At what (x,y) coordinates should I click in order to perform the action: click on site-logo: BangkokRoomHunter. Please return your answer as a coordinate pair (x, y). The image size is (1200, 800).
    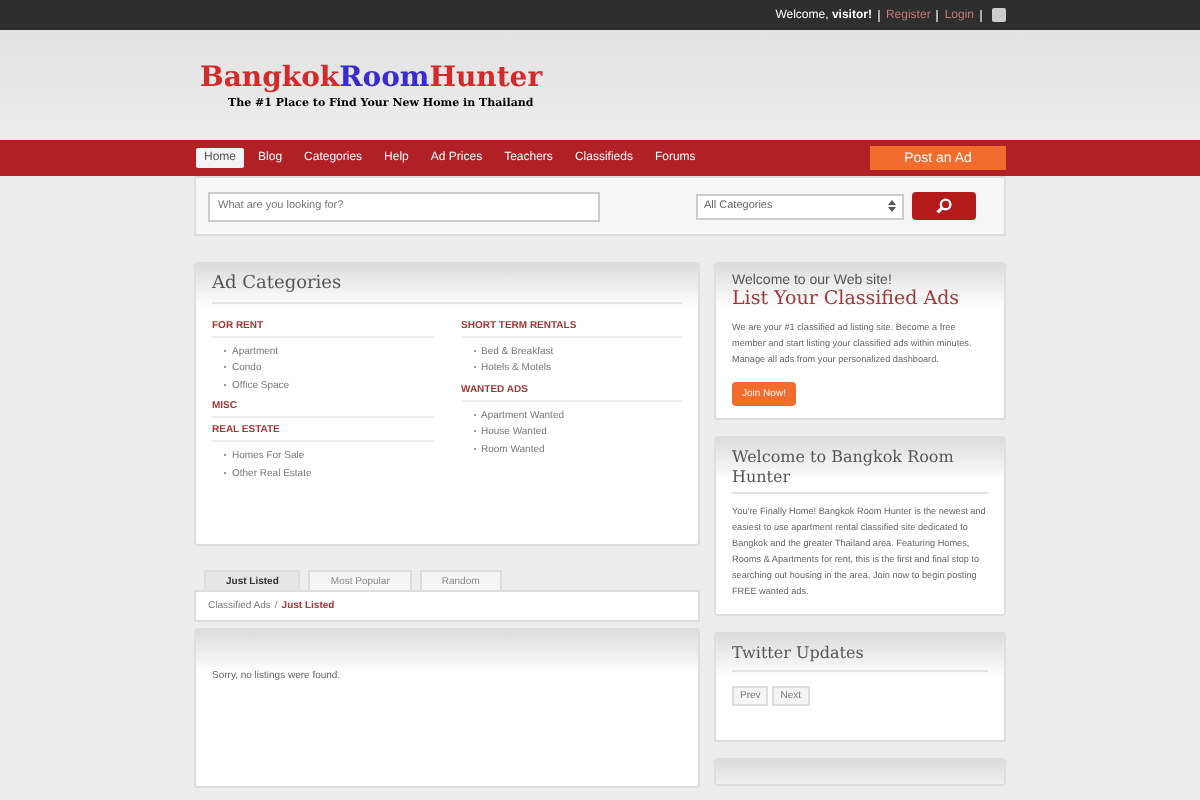
    Looking at the image, I should click on (700, 77).